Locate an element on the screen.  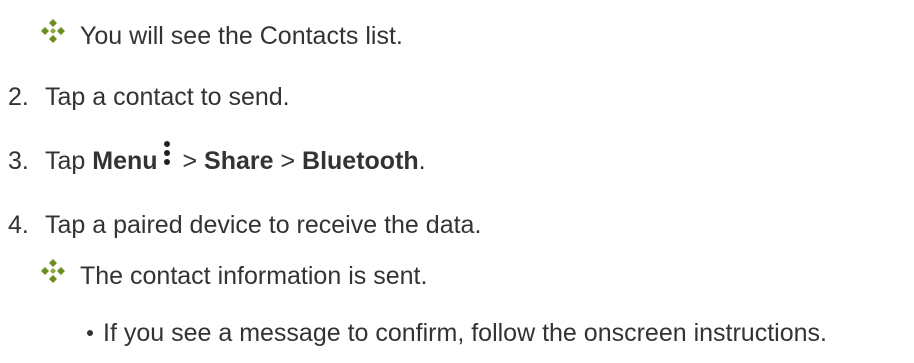
step-text-suffix: . is located at coordinates (422, 161).